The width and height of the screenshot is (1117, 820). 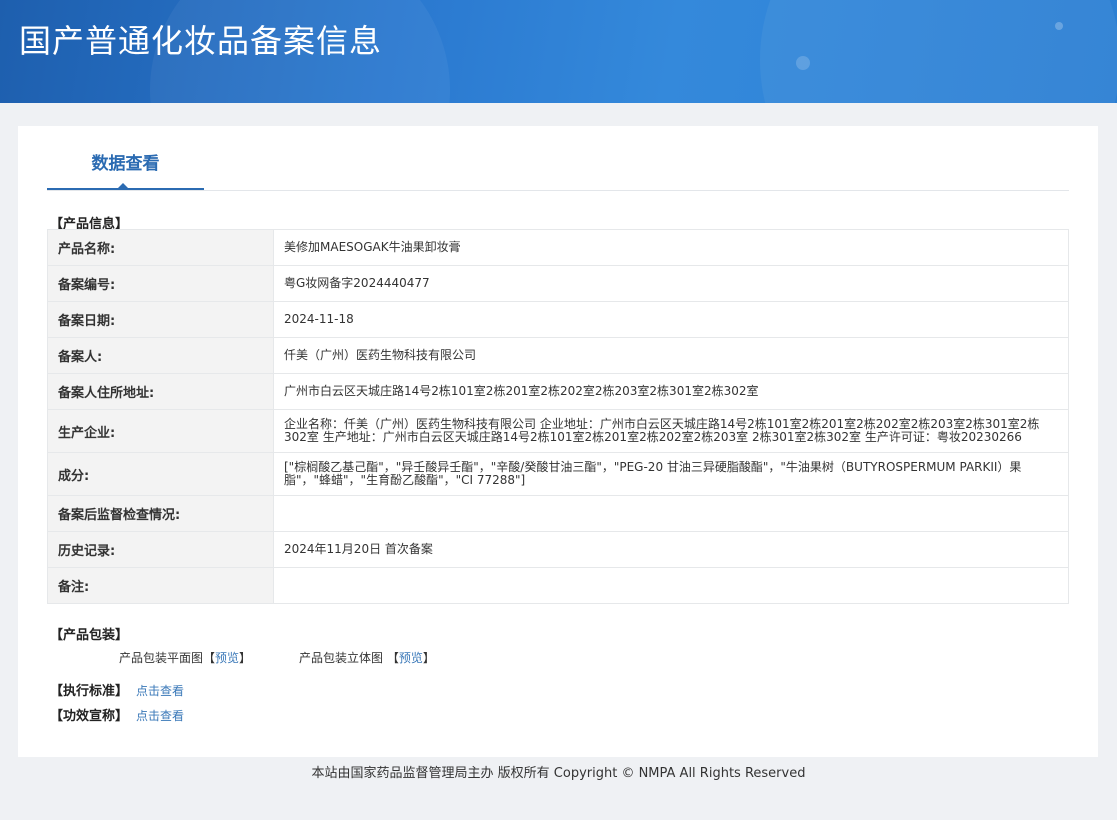 I want to click on table-row: 备注:, so click(x=558, y=585).